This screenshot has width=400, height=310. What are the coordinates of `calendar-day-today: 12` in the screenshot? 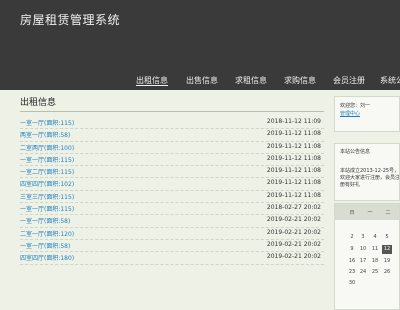 It's located at (387, 249).